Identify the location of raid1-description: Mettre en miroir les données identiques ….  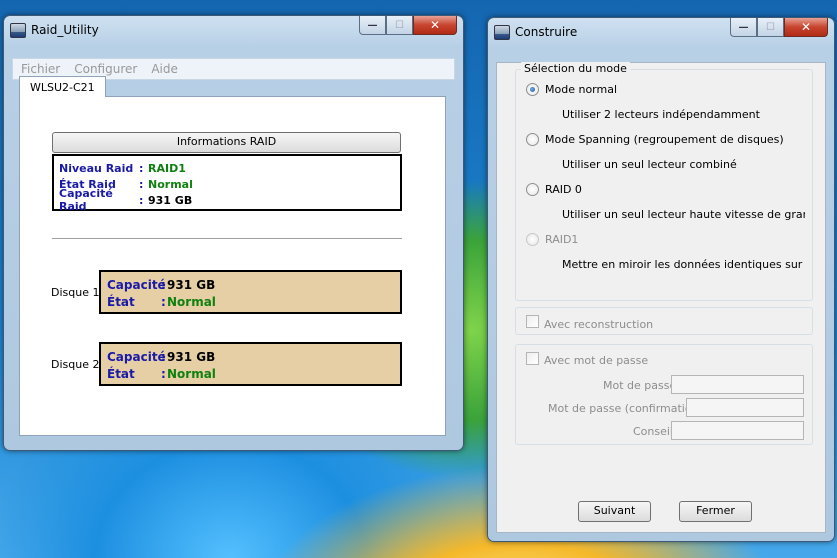
(683, 264).